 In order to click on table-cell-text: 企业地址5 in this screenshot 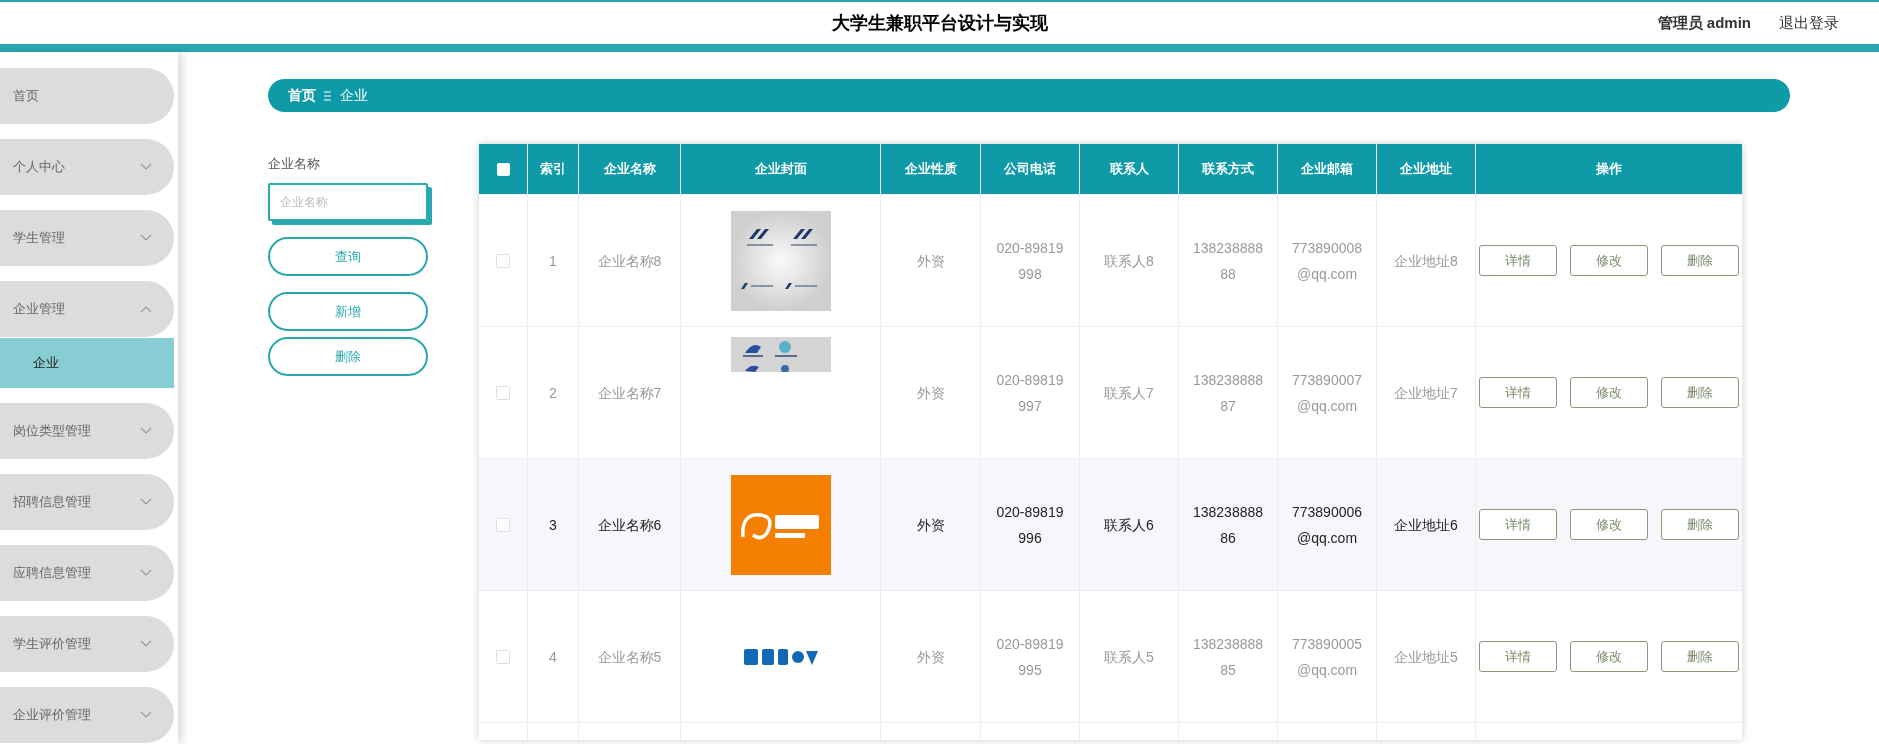, I will do `click(1426, 657)`.